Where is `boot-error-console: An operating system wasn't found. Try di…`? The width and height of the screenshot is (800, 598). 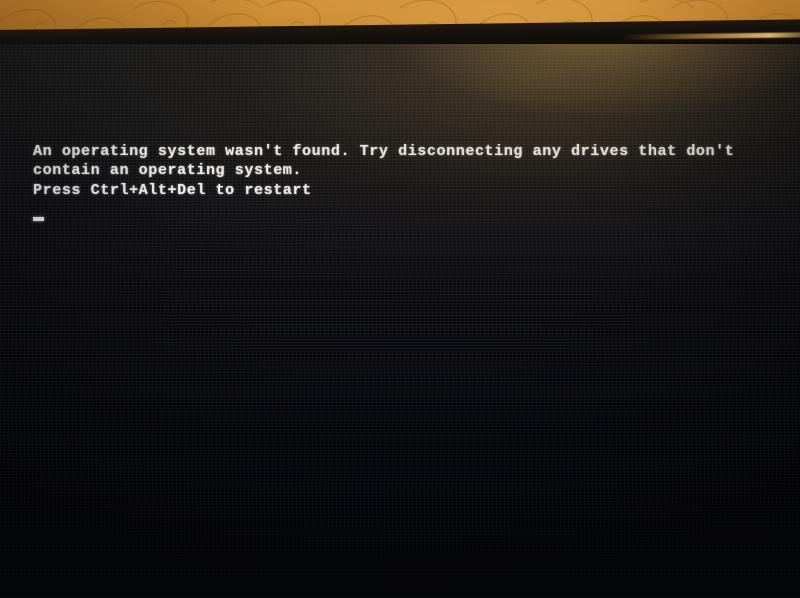
boot-error-console: An operating system wasn't found. Try di… is located at coordinates (408, 185).